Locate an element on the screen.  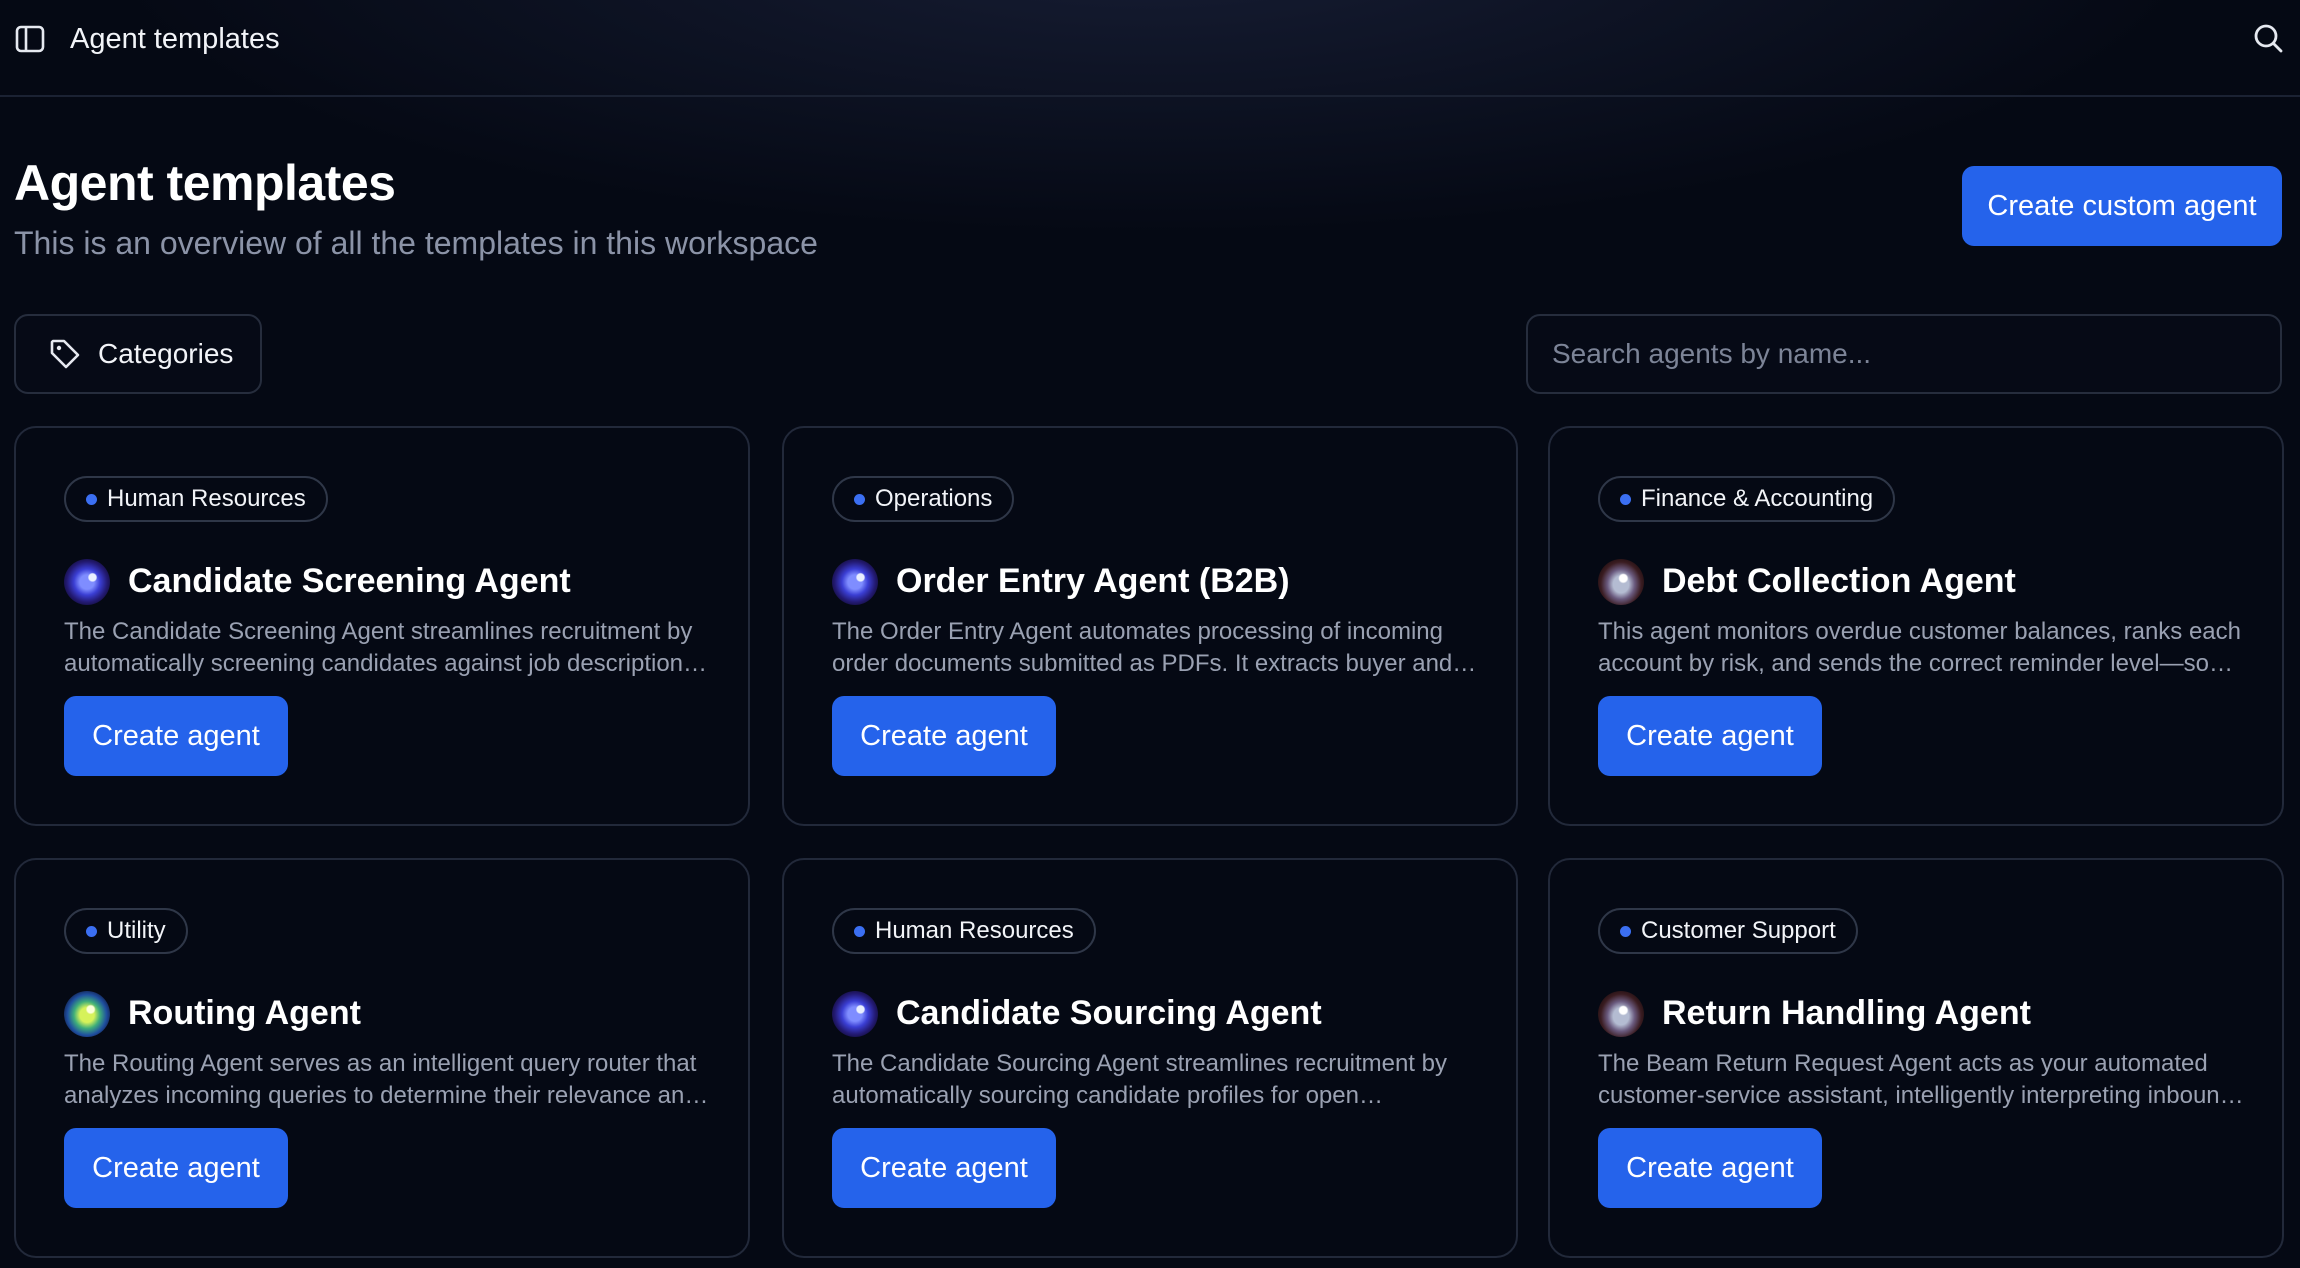
lime-orb-icon is located at coordinates (87, 1014).